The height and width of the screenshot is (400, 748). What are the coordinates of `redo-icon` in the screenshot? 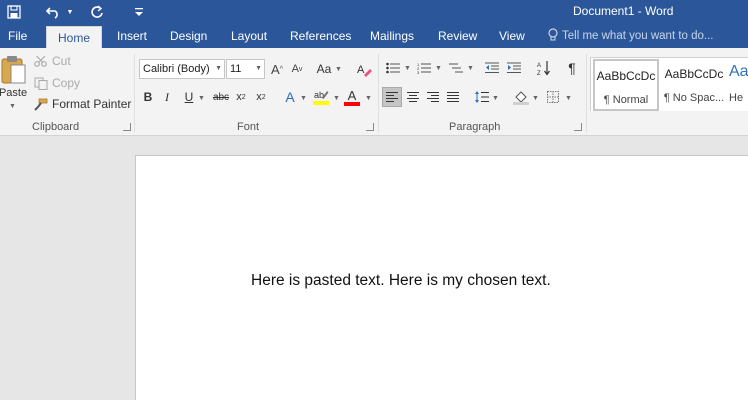 It's located at (97, 12).